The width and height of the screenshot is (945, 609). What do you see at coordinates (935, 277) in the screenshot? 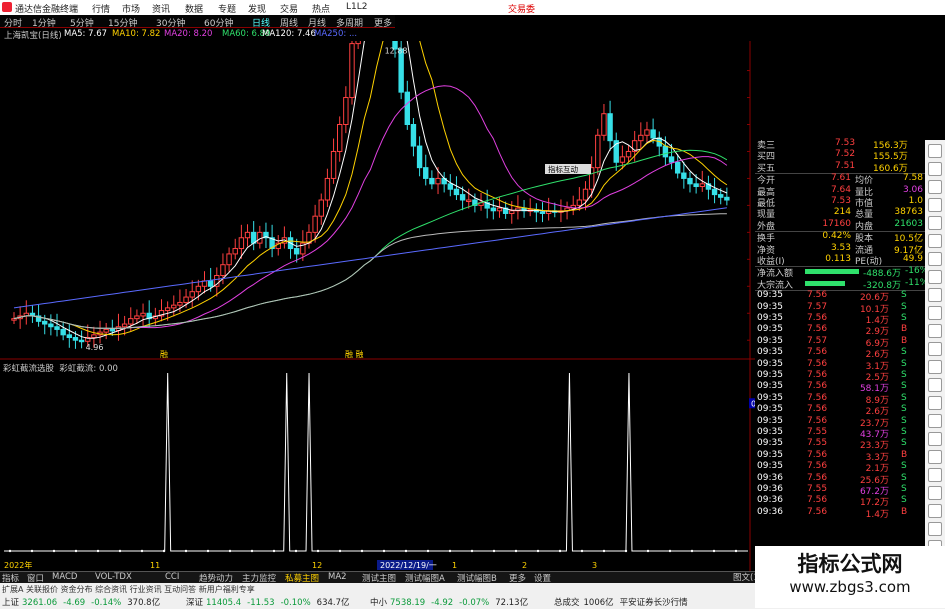
I see `flag-icon` at bounding box center [935, 277].